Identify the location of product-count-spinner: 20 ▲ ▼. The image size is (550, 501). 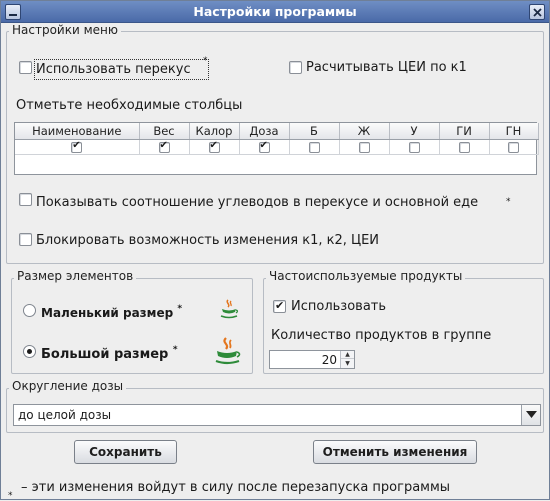
(312, 359).